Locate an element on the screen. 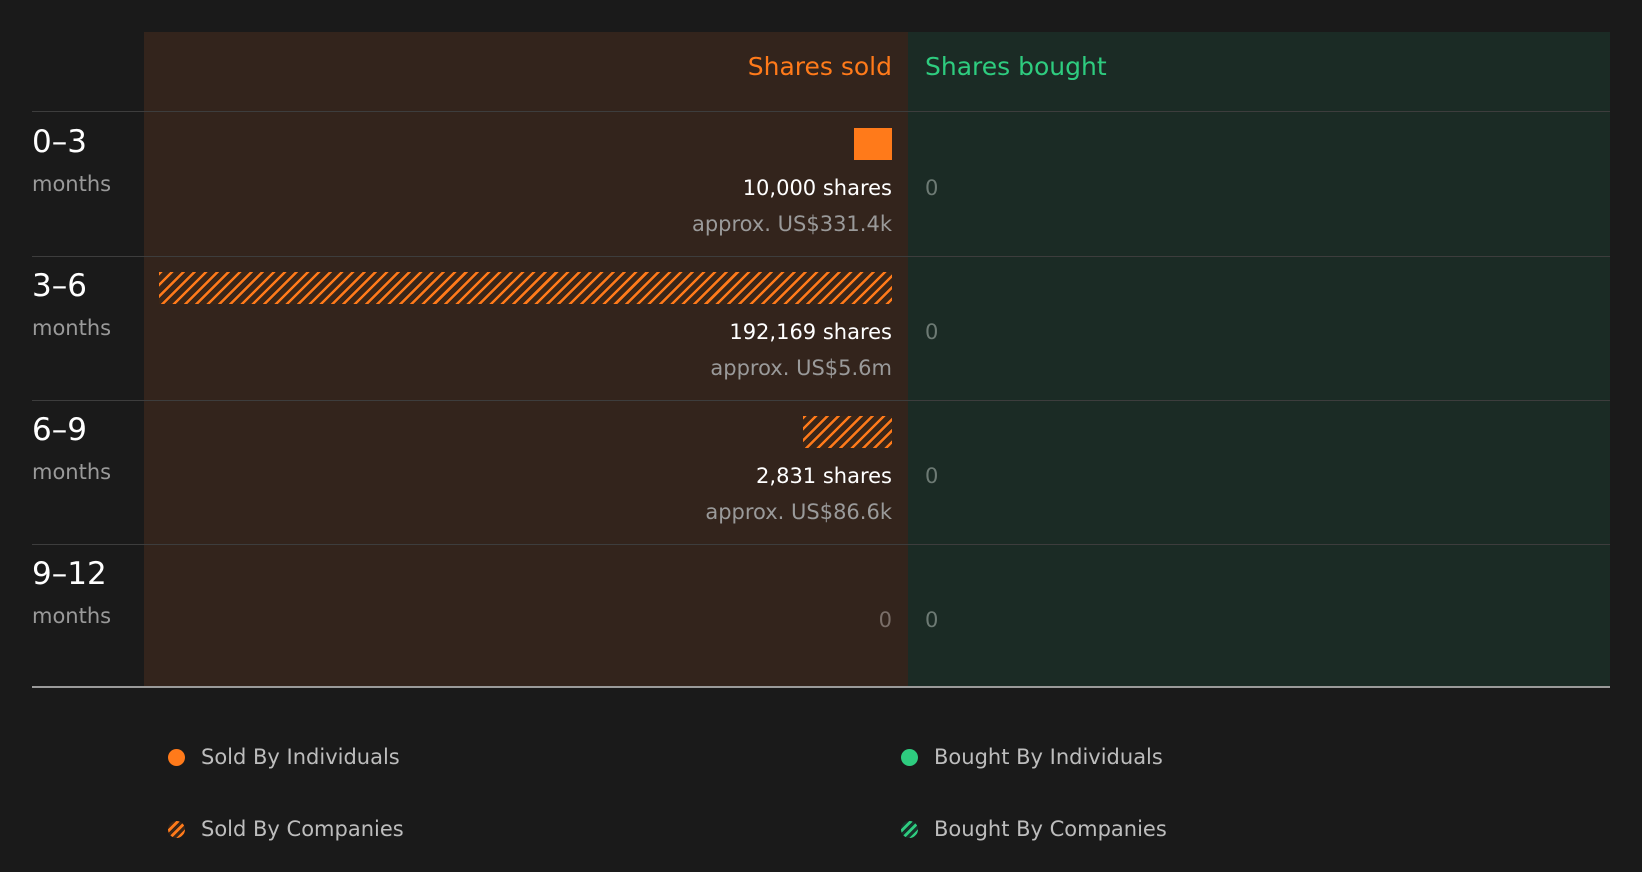 The height and width of the screenshot is (872, 1642). legend-bought-by-companies: Bought By Companies is located at coordinates (1034, 829).